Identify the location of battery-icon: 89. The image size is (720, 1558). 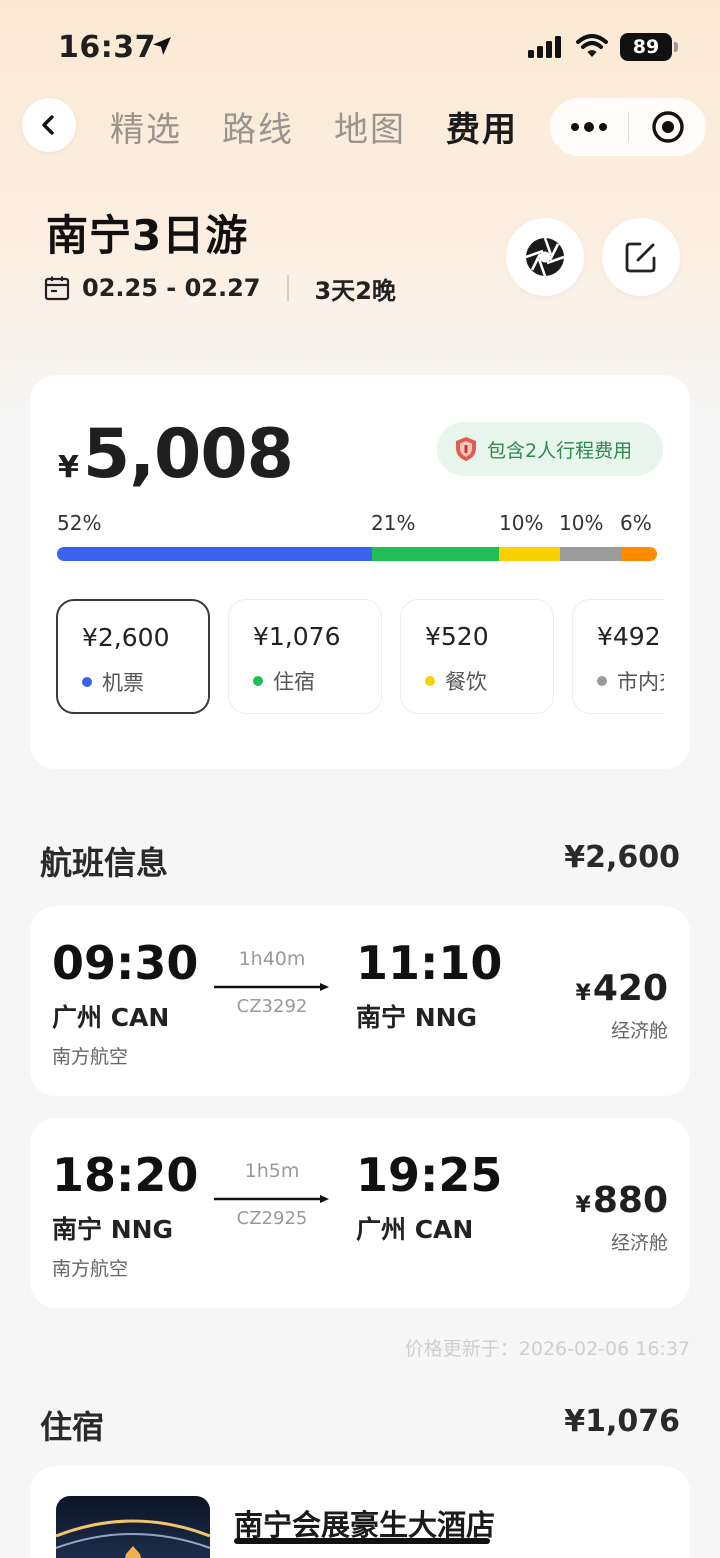
(646, 47).